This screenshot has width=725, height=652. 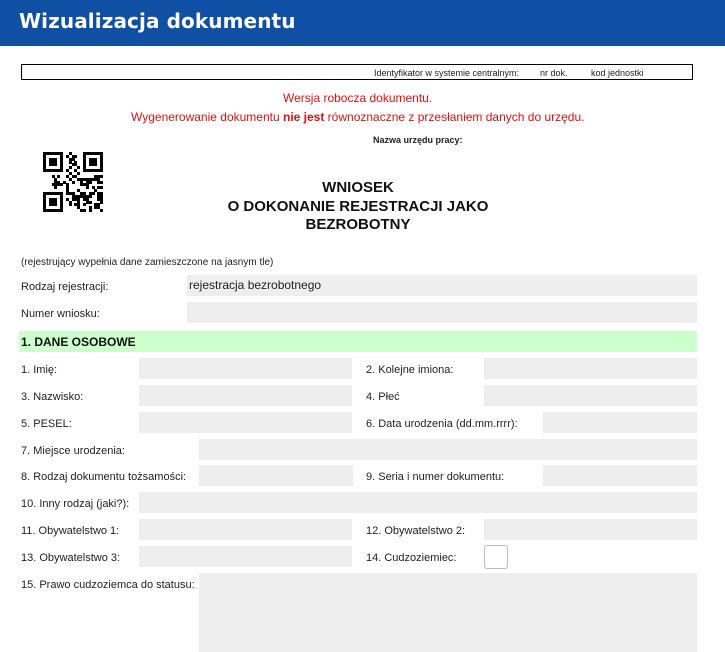 What do you see at coordinates (416, 531) in the screenshot?
I see `citizenship2-label: 12. Obywatelstwo 2:` at bounding box center [416, 531].